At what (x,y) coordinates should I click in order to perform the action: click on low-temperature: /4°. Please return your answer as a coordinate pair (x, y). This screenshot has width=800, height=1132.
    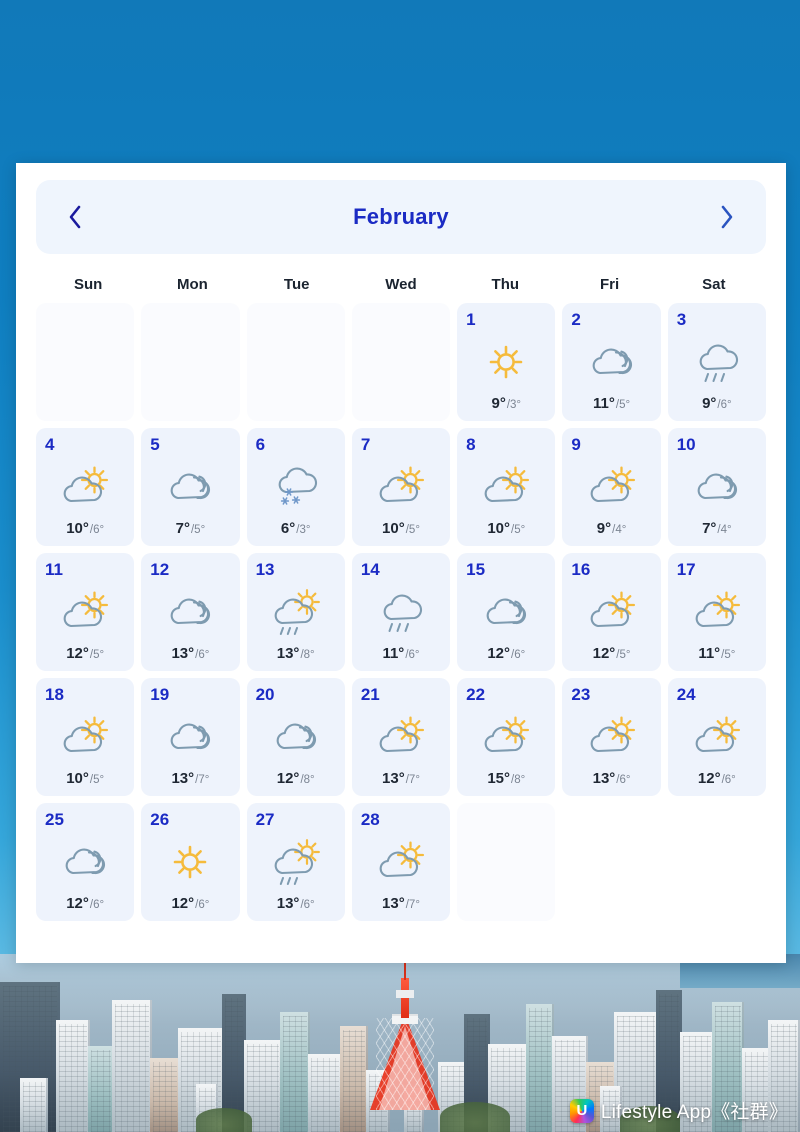
    Looking at the image, I should click on (724, 530).